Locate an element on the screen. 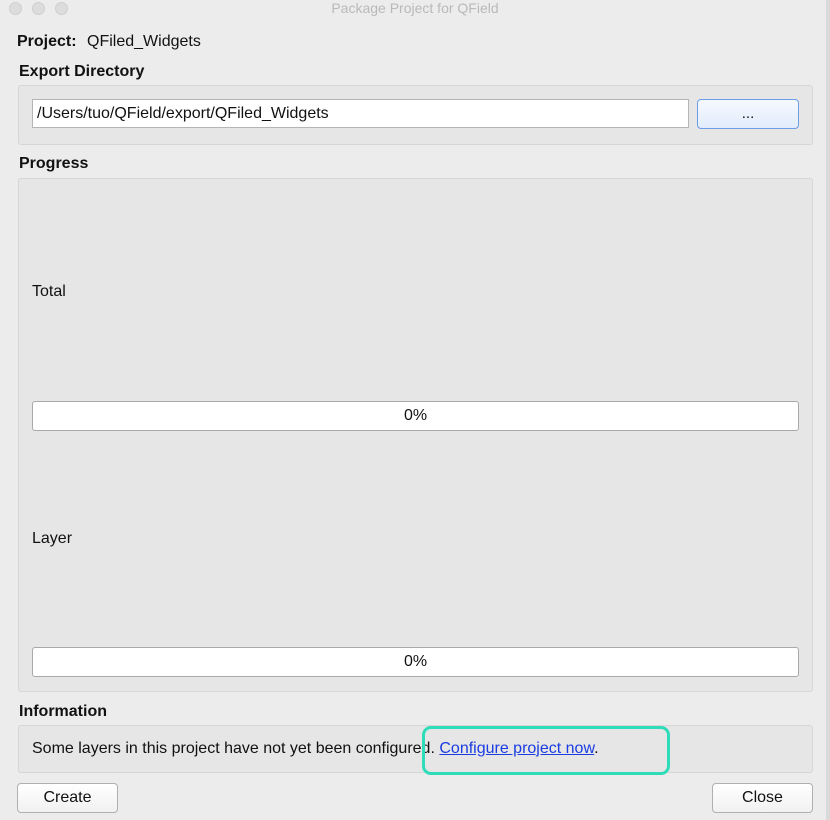 The width and height of the screenshot is (830, 820). layer-progress-bar: 0% is located at coordinates (415, 662).